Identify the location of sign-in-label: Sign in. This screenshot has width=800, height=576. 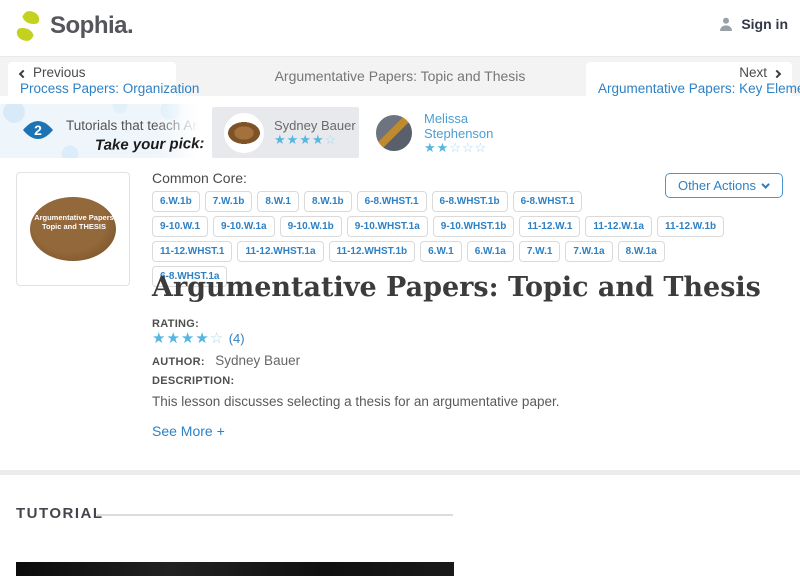
(764, 24).